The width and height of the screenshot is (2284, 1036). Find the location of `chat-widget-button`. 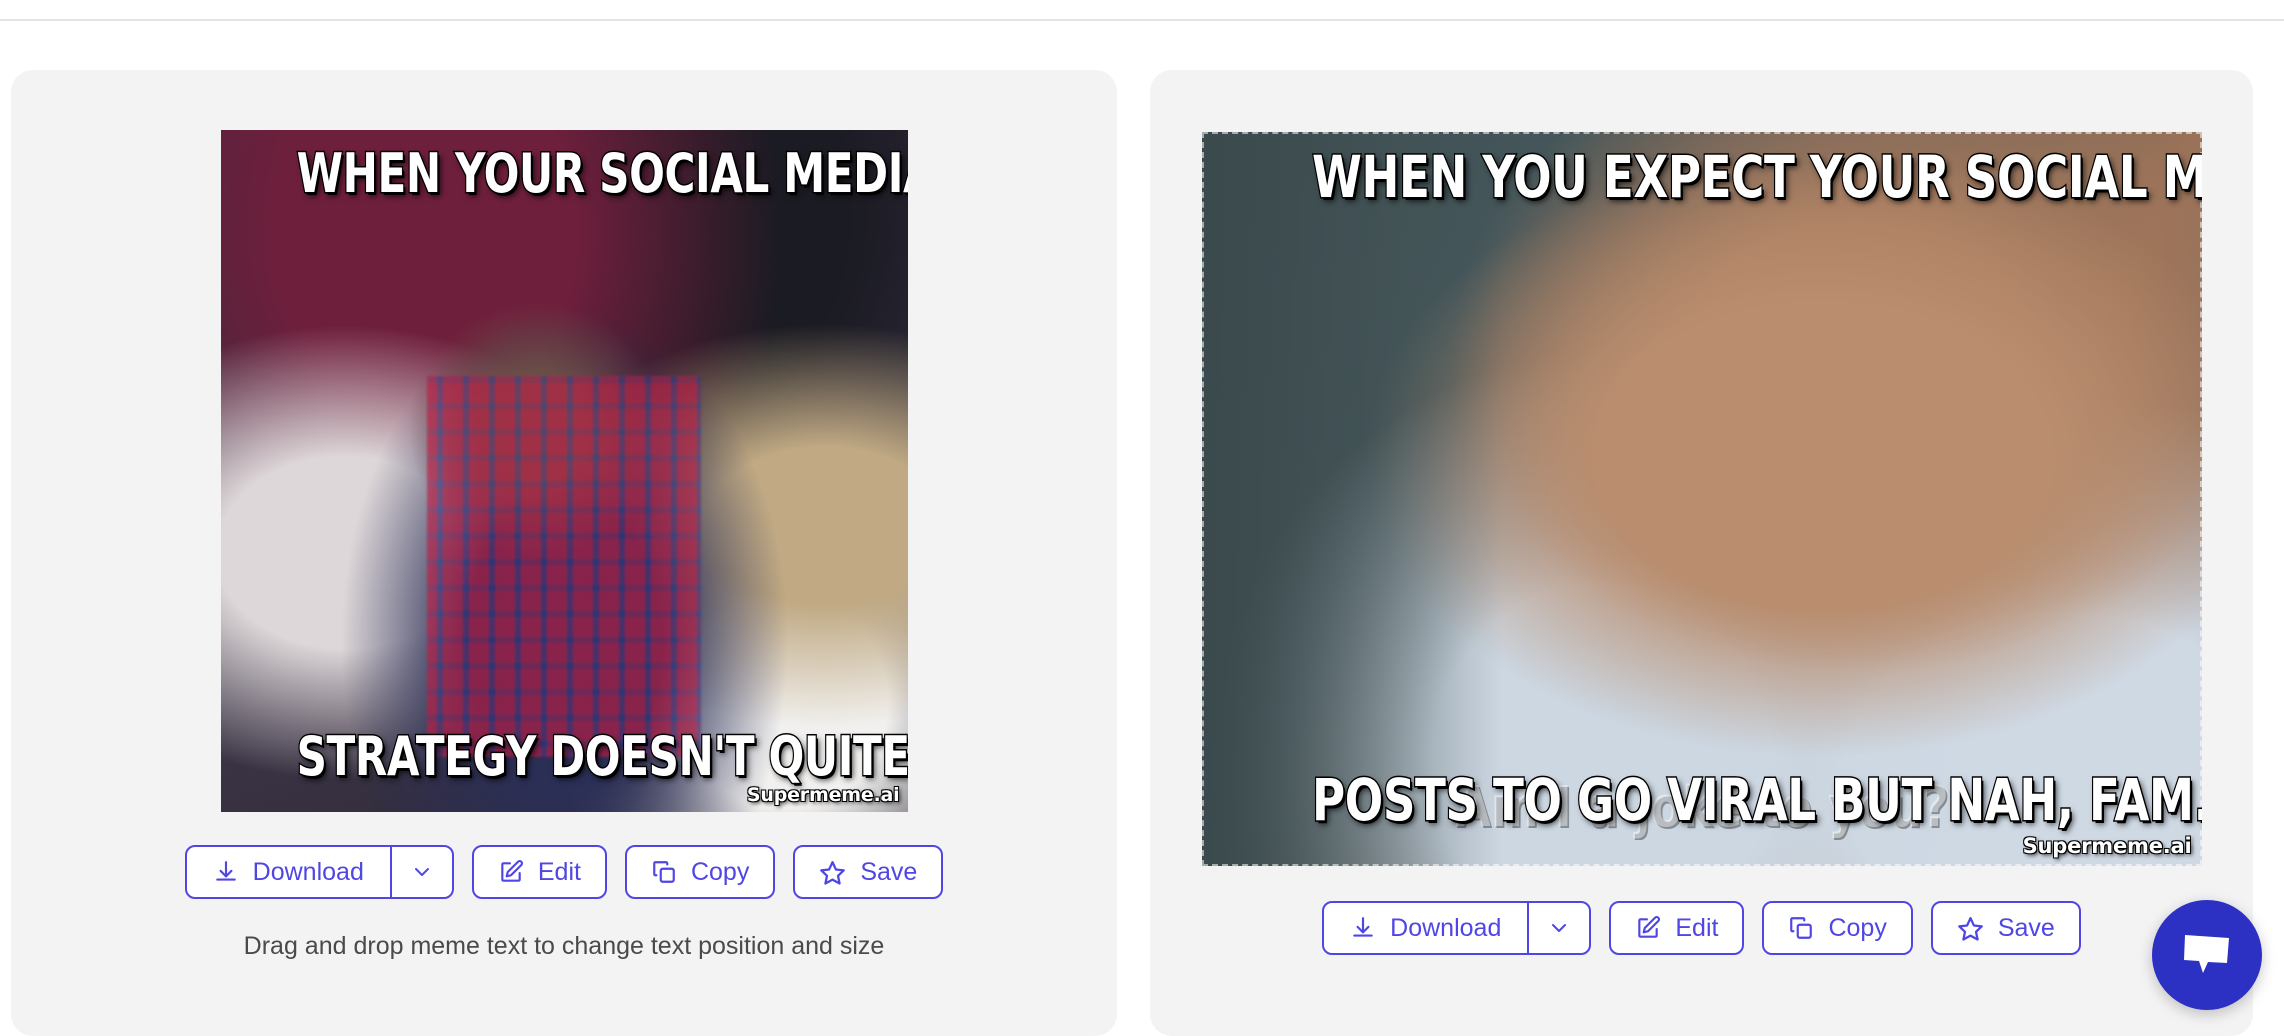

chat-widget-button is located at coordinates (2207, 955).